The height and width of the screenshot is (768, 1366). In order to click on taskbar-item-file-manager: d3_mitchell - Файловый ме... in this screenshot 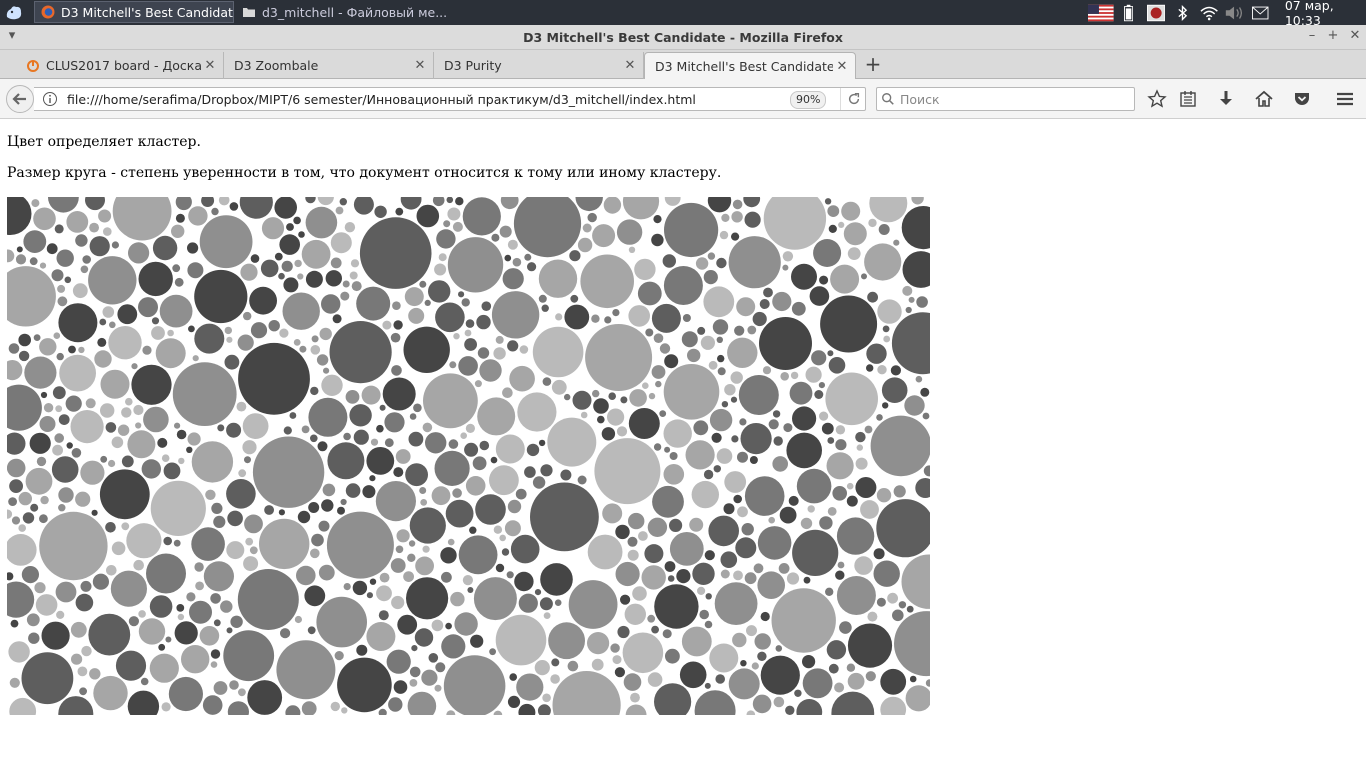, I will do `click(342, 12)`.